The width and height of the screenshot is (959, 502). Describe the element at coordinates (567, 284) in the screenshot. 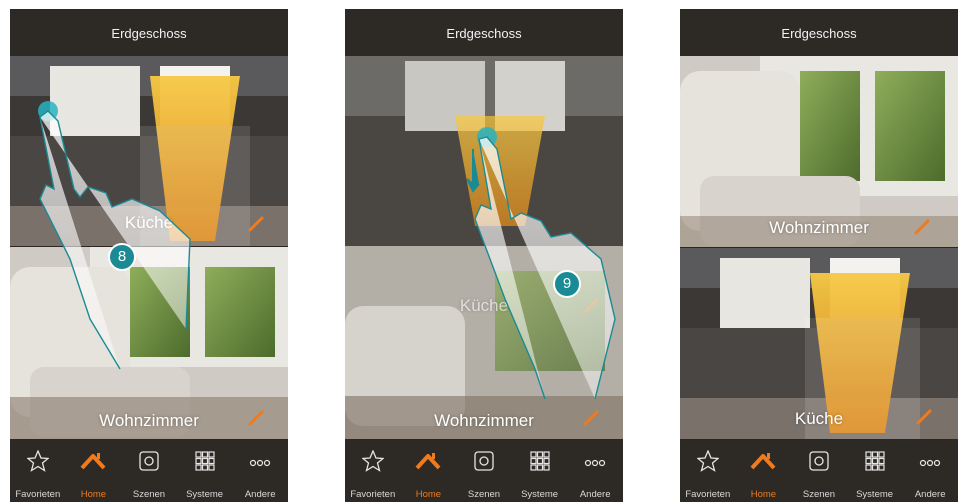

I see `step-badge: 9` at that location.